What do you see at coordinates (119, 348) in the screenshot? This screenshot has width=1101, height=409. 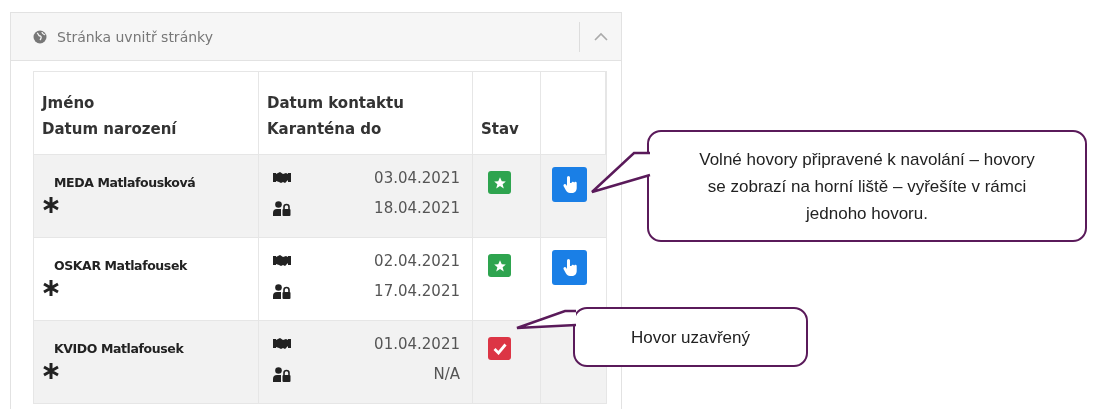 I see `person-name: KVIDO Matlafousek` at bounding box center [119, 348].